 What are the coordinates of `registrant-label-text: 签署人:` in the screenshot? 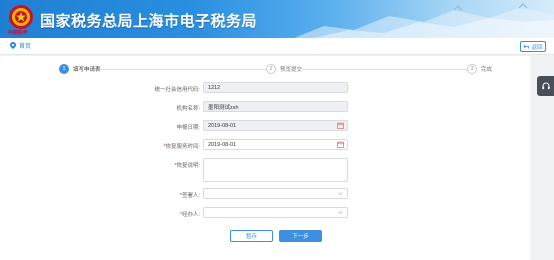 It's located at (190, 196).